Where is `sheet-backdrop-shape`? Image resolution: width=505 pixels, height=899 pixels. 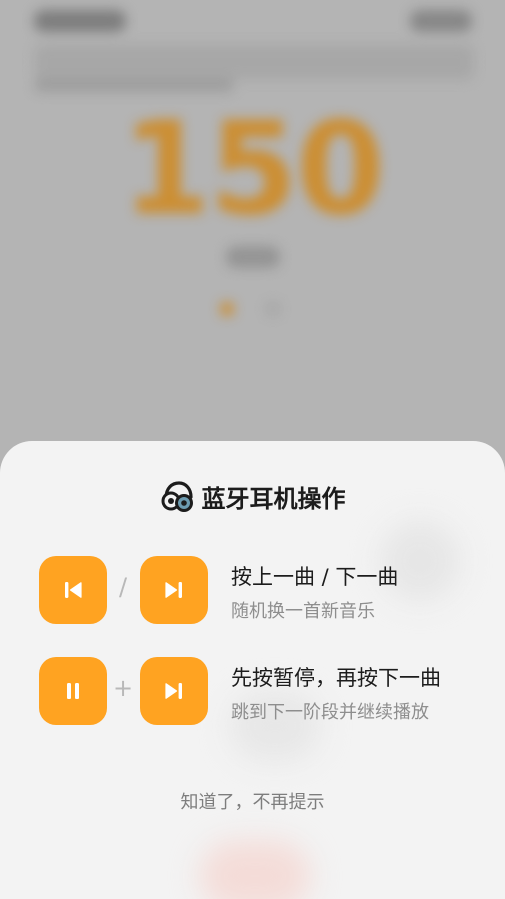 sheet-backdrop-shape is located at coordinates (255, 870).